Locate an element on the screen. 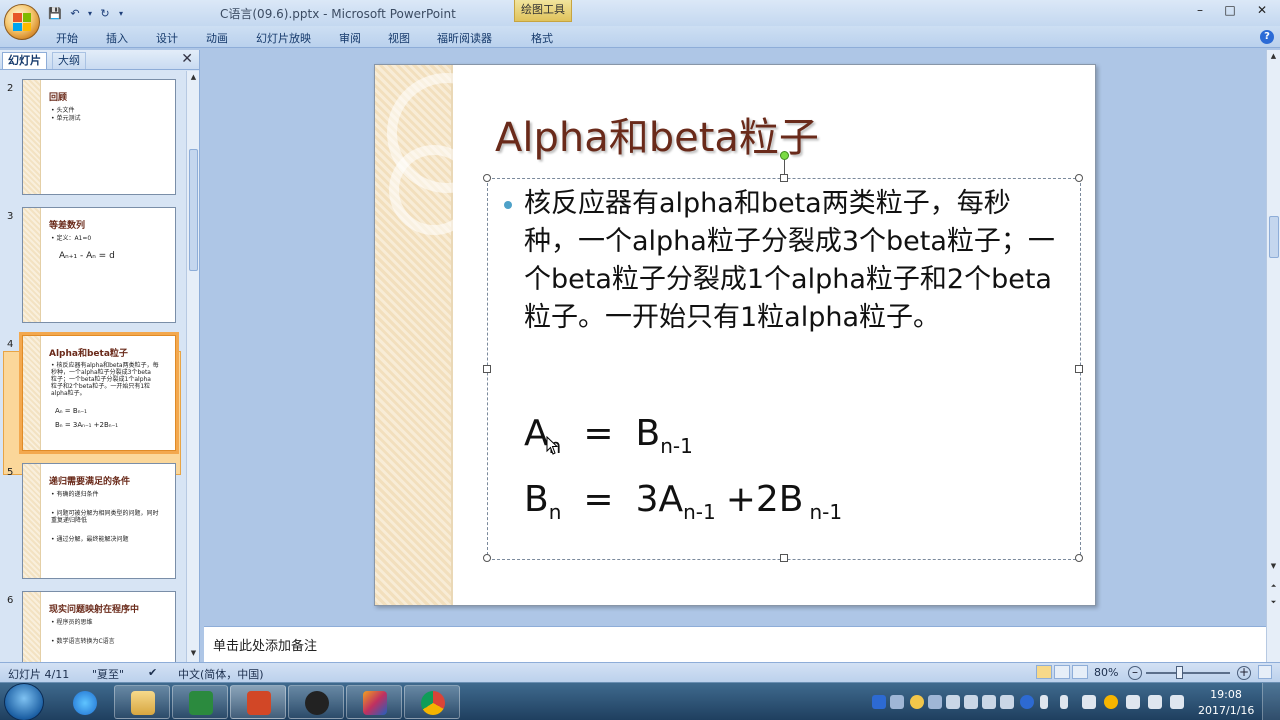  moon-icon is located at coordinates (917, 702).